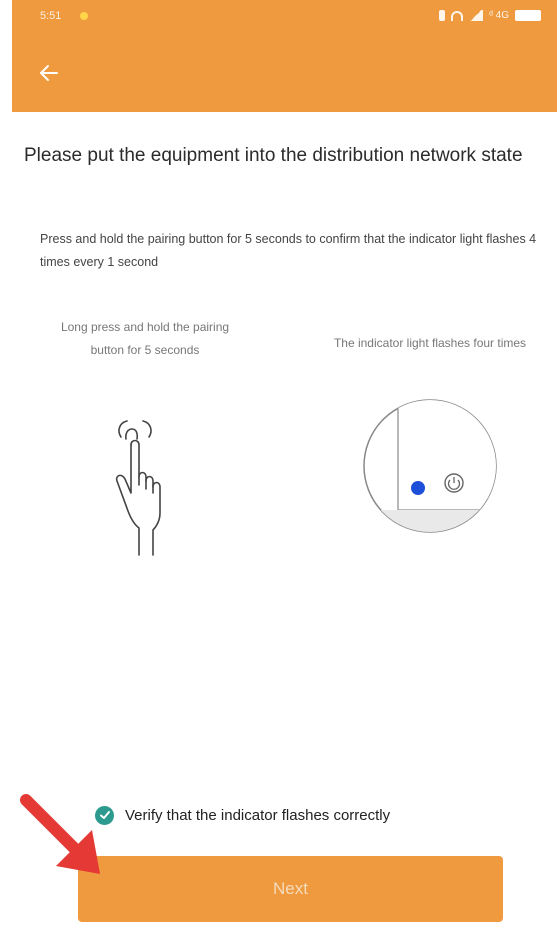  I want to click on battery-icon, so click(528, 15).